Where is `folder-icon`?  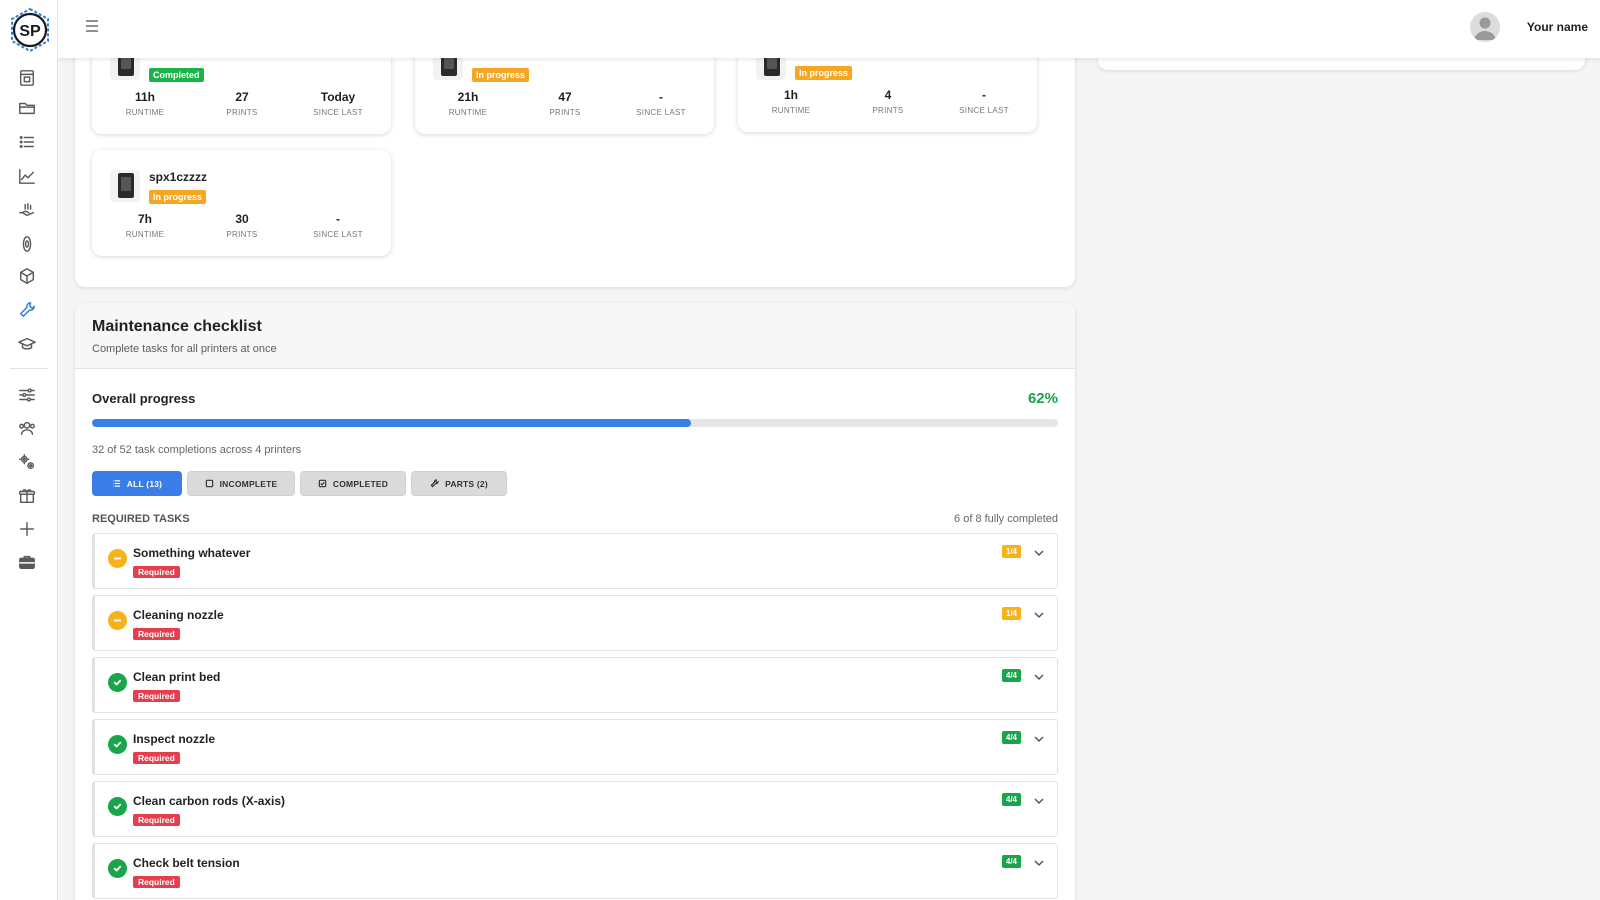 folder-icon is located at coordinates (27, 108).